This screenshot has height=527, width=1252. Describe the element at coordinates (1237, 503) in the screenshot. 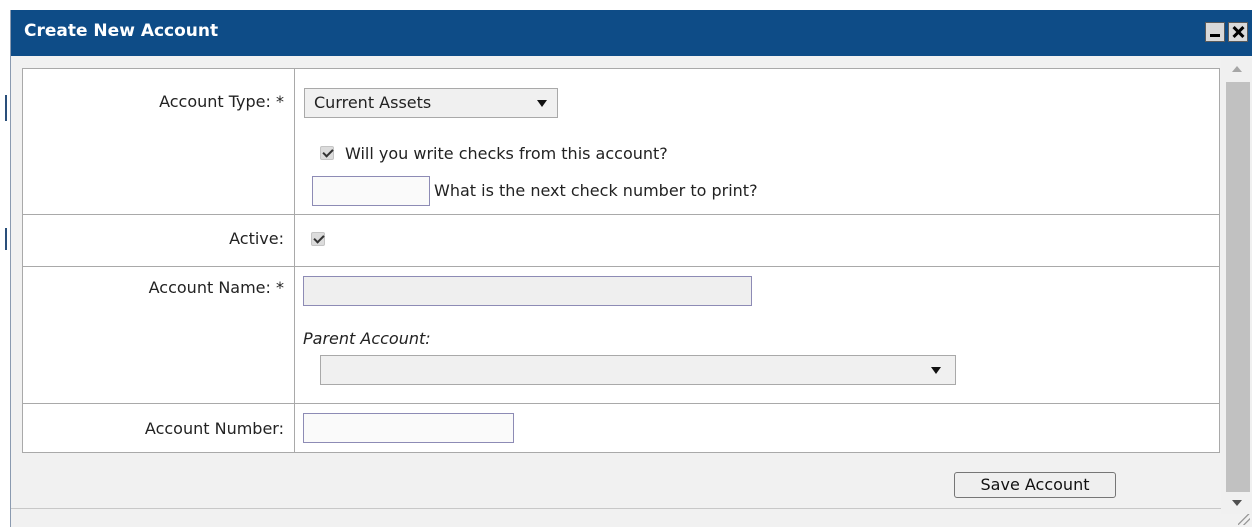

I see `scroll-down-arrow-icon` at that location.